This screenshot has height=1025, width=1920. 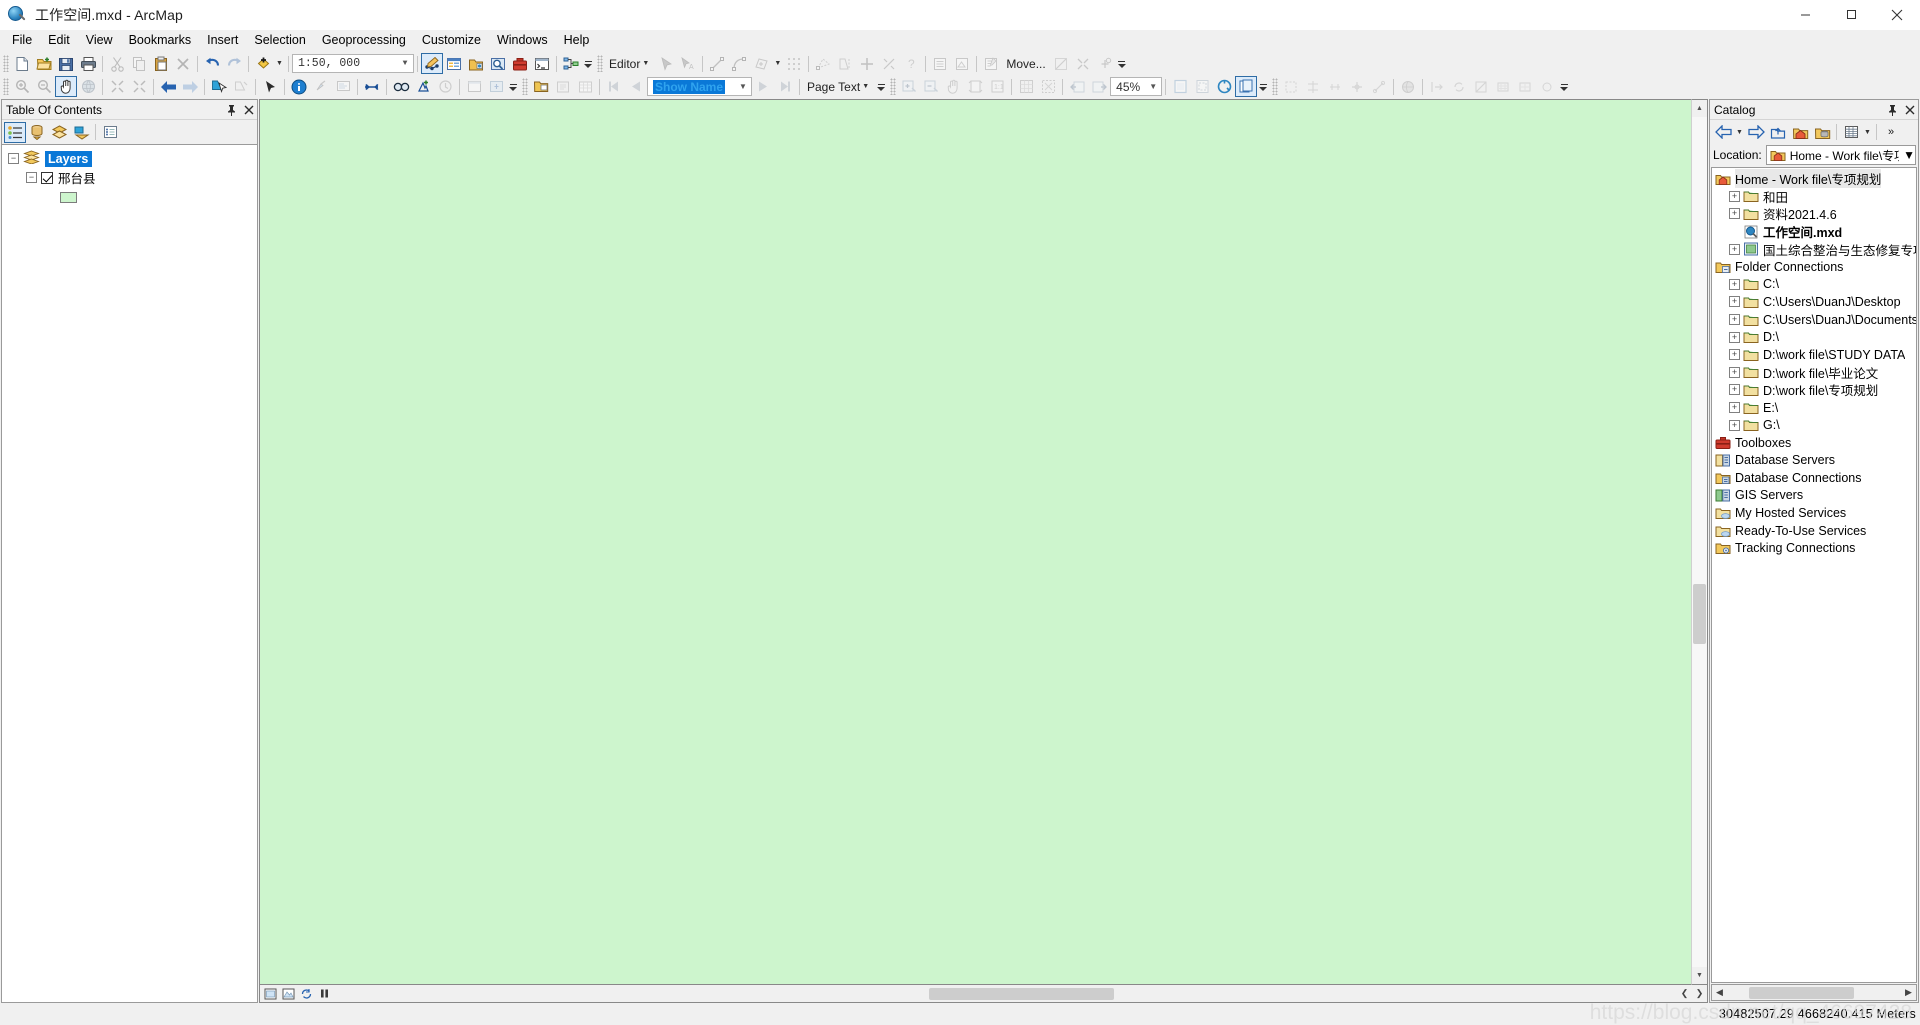 What do you see at coordinates (99, 40) in the screenshot?
I see `menu-view: View` at bounding box center [99, 40].